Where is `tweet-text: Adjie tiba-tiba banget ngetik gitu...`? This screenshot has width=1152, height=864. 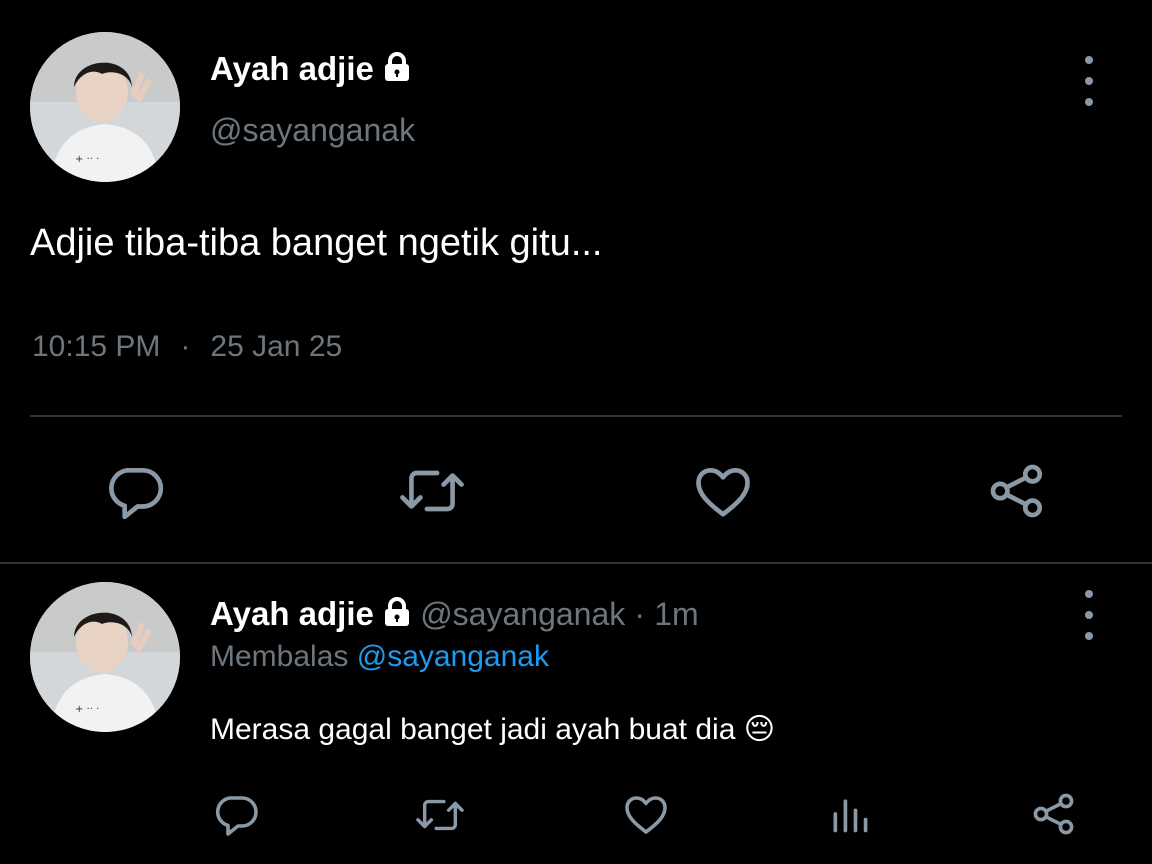
tweet-text: Adjie tiba-tiba banget ngetik gitu... is located at coordinates (316, 243).